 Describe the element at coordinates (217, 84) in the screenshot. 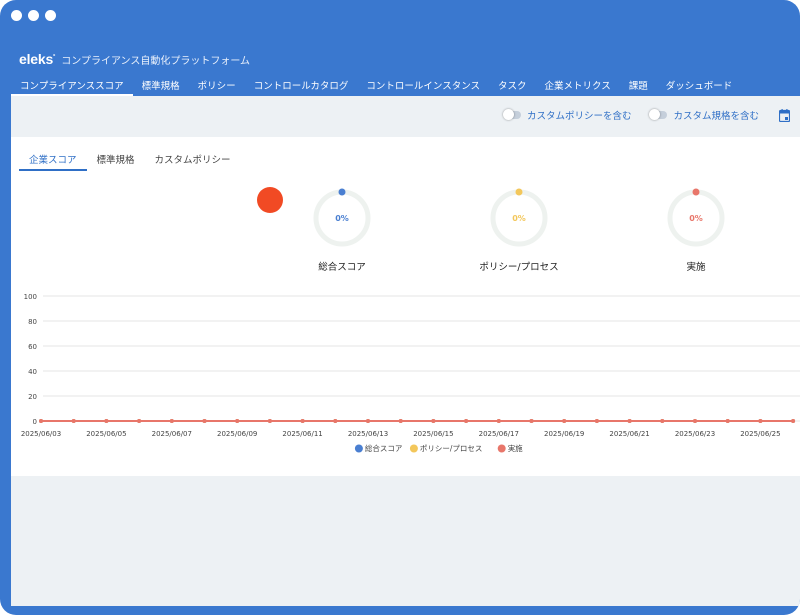

I see `nav-tab-policies: ポリシー` at that location.